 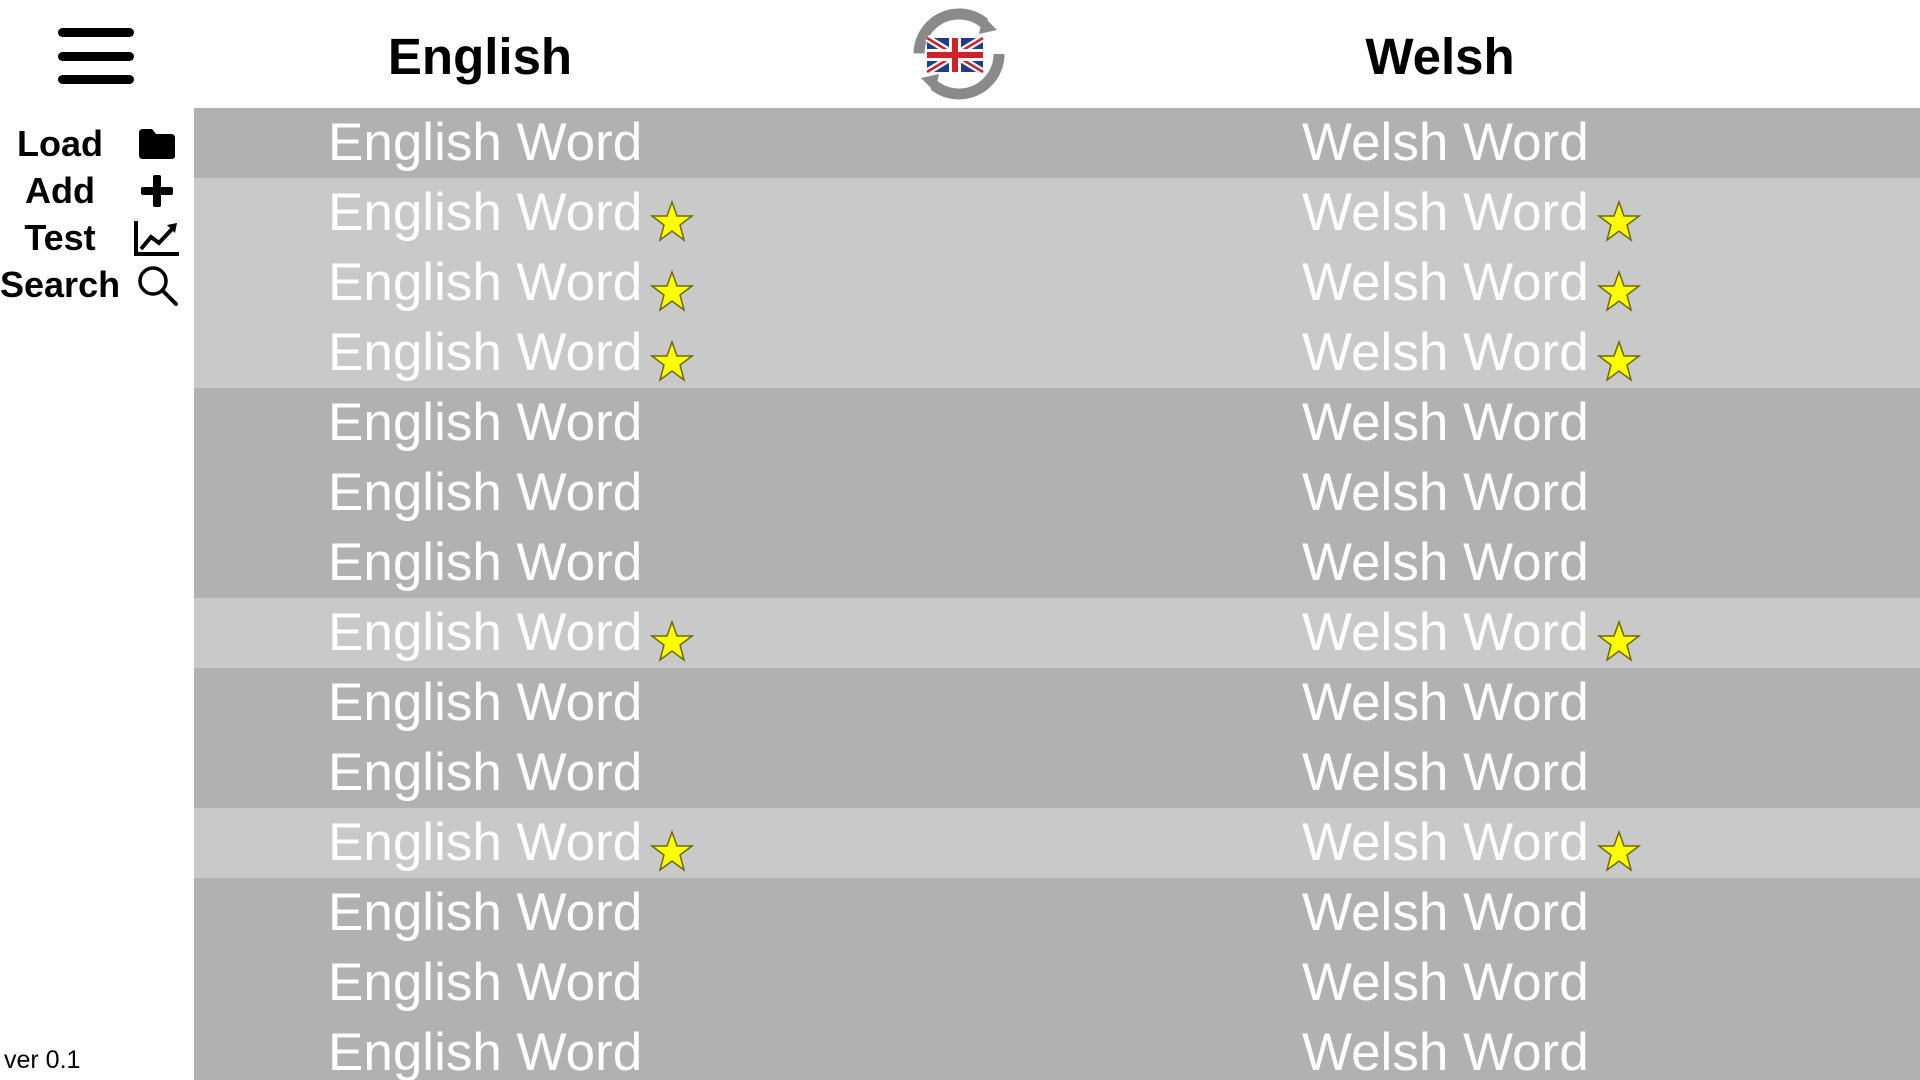 I want to click on sidebar-item-test: Test, so click(x=96, y=237).